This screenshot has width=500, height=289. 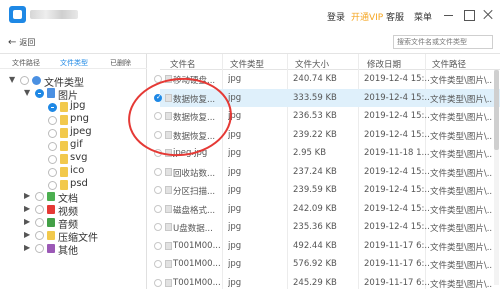 What do you see at coordinates (51, 235) in the screenshot?
I see `archive-icon` at bounding box center [51, 235].